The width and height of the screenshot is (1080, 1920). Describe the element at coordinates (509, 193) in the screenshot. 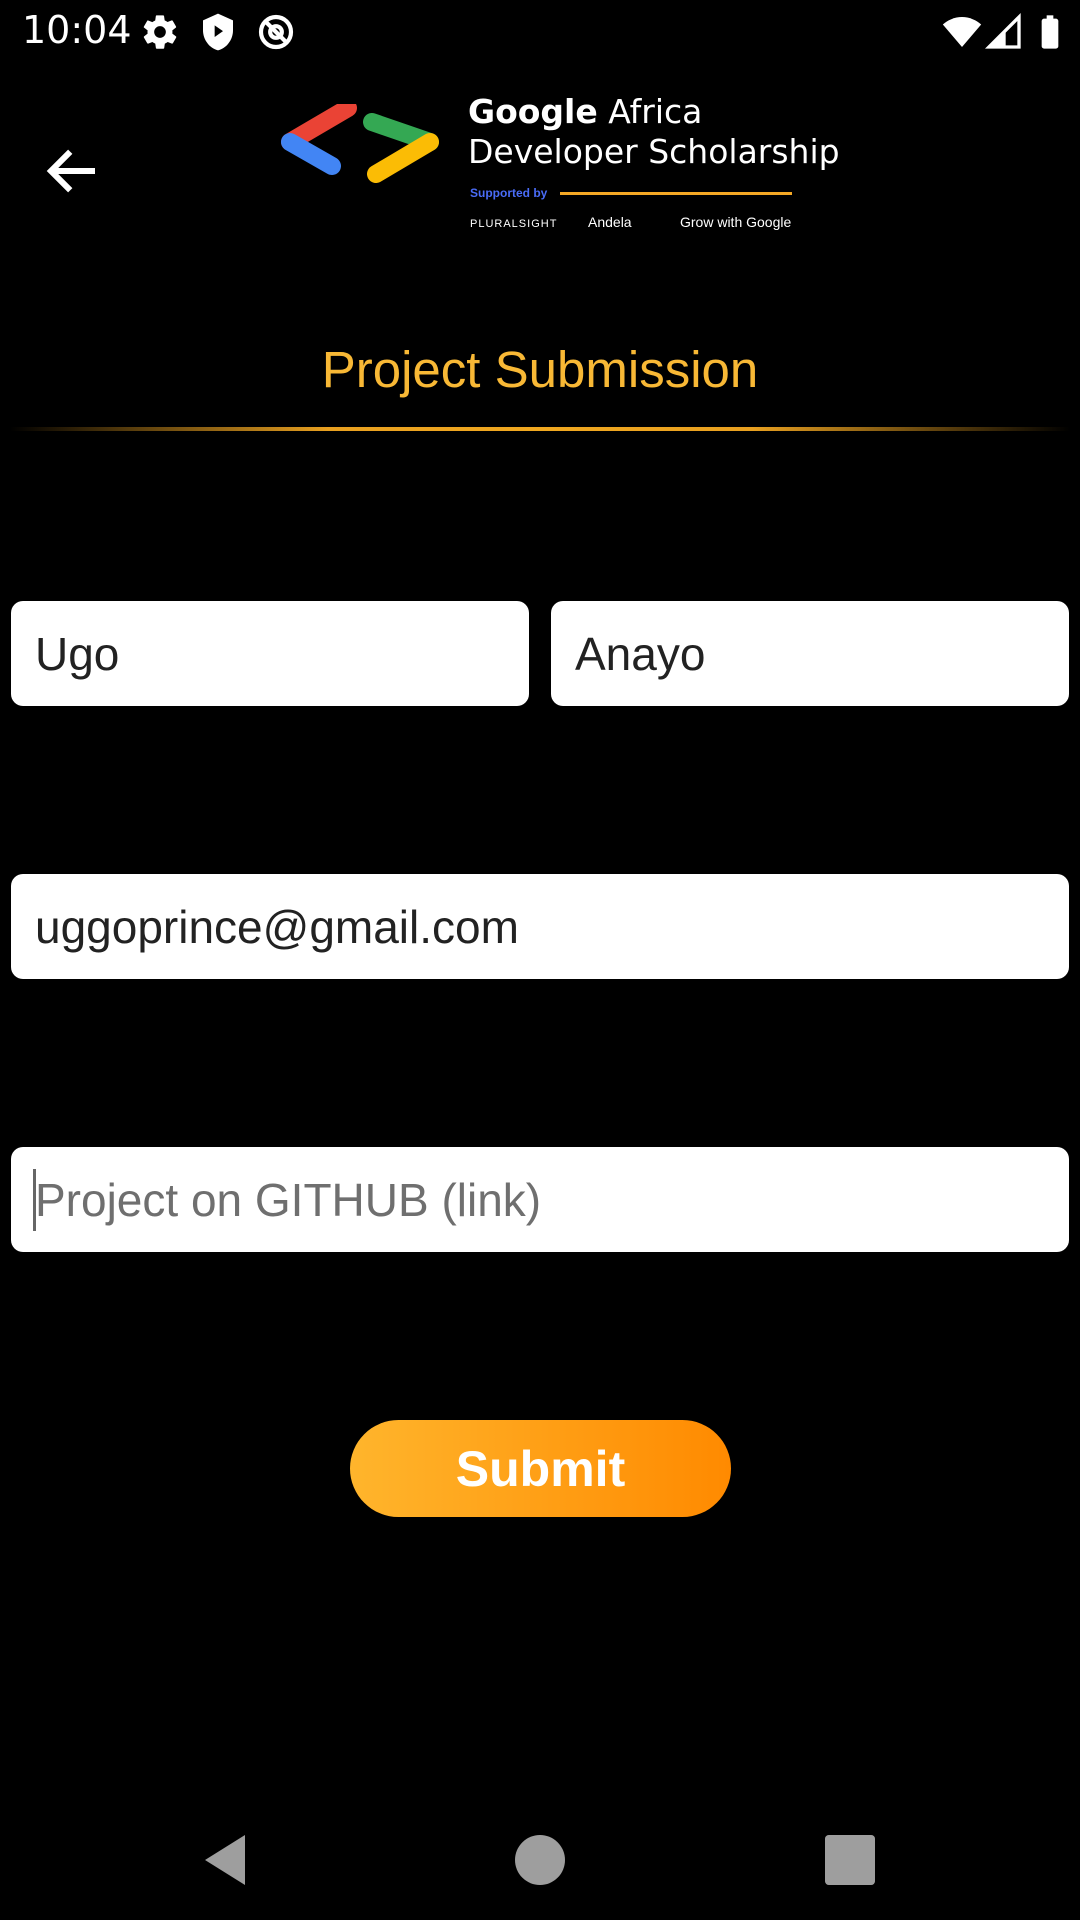

I see `supported-by-label: Supported by` at that location.